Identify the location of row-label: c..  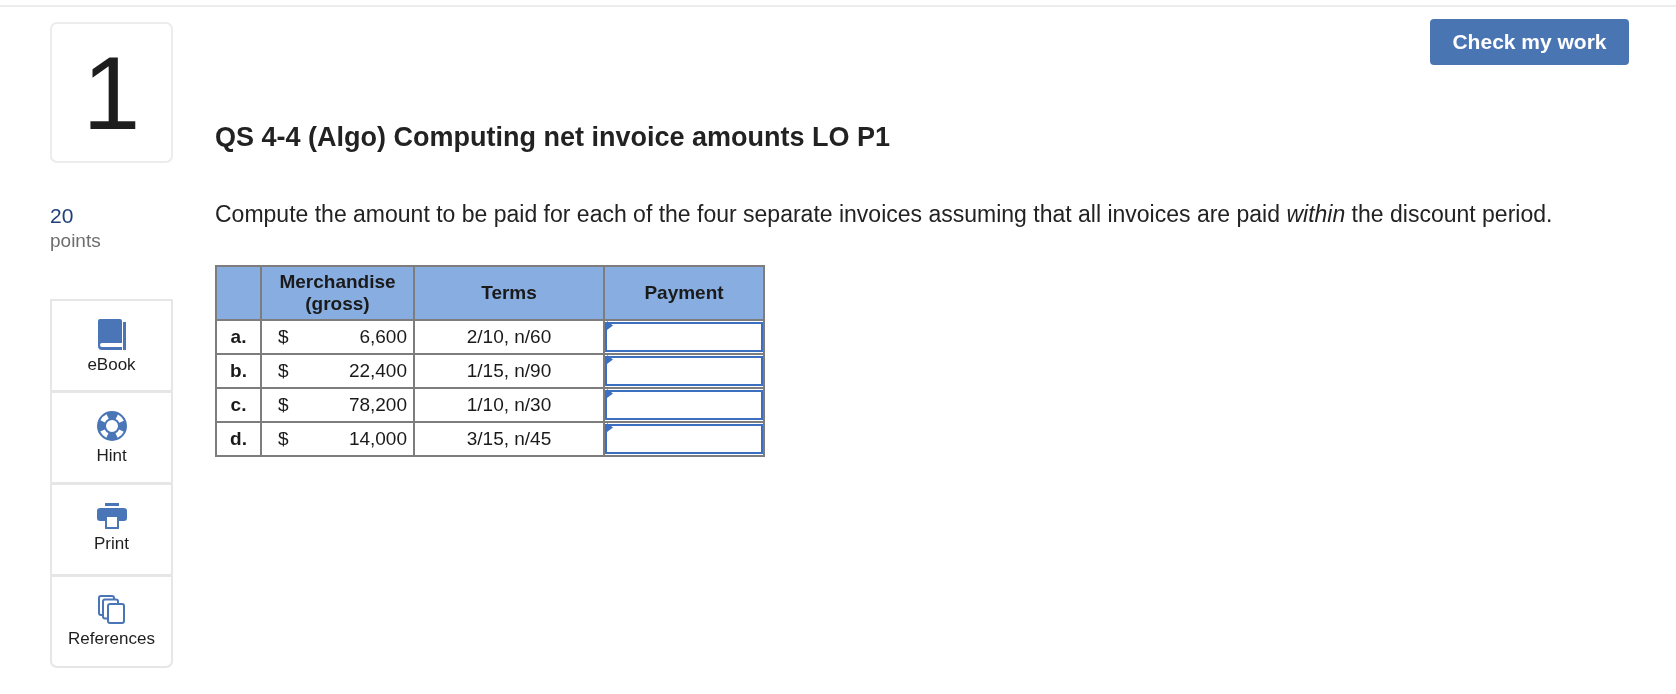
(238, 405).